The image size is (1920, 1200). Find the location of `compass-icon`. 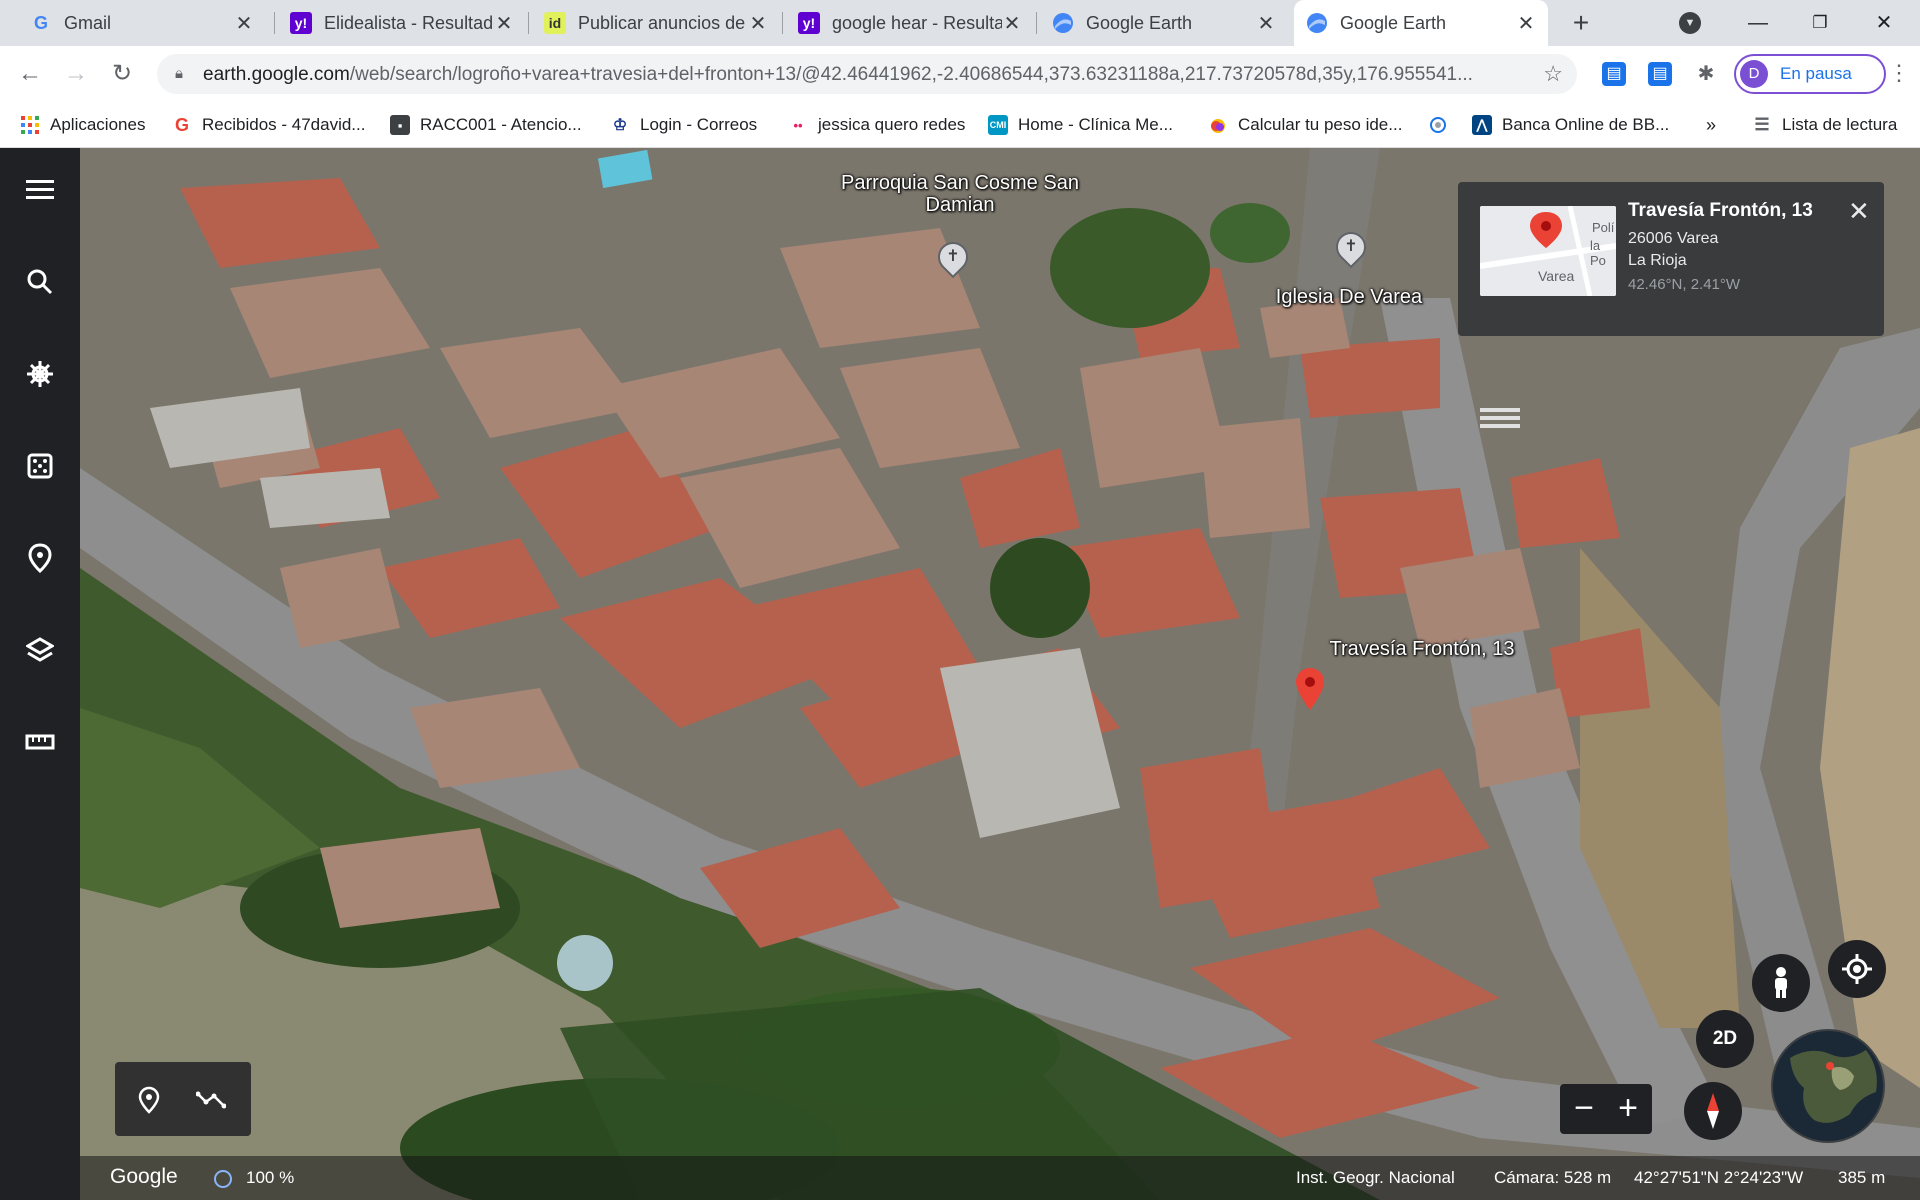

compass-icon is located at coordinates (1713, 1111).